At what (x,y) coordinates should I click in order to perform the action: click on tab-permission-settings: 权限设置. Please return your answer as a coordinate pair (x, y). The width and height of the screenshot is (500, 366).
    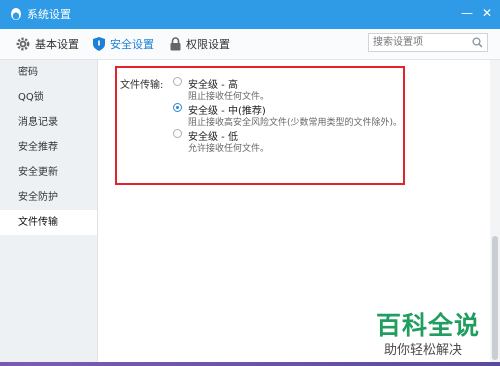
    Looking at the image, I should click on (200, 44).